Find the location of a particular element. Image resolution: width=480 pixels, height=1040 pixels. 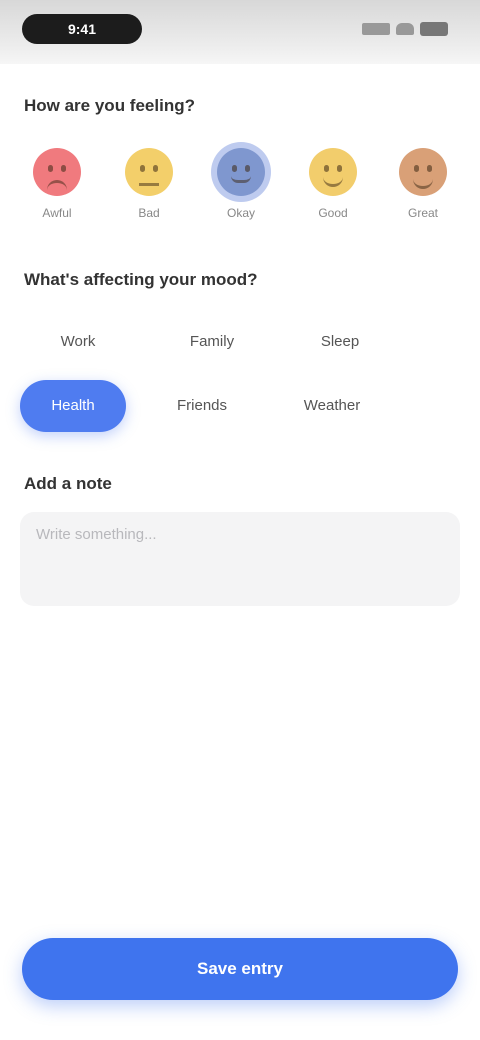

mood-section-title: How are you feeling? is located at coordinates (109, 105).